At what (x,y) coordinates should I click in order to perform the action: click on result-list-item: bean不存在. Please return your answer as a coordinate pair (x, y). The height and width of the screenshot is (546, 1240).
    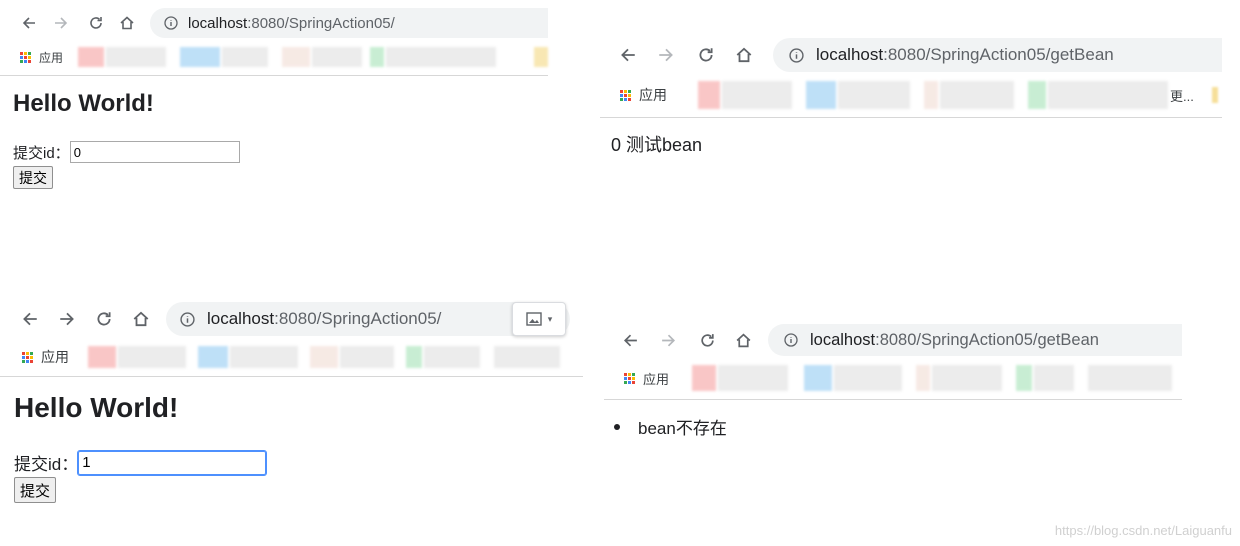
    Looking at the image, I should click on (670, 426).